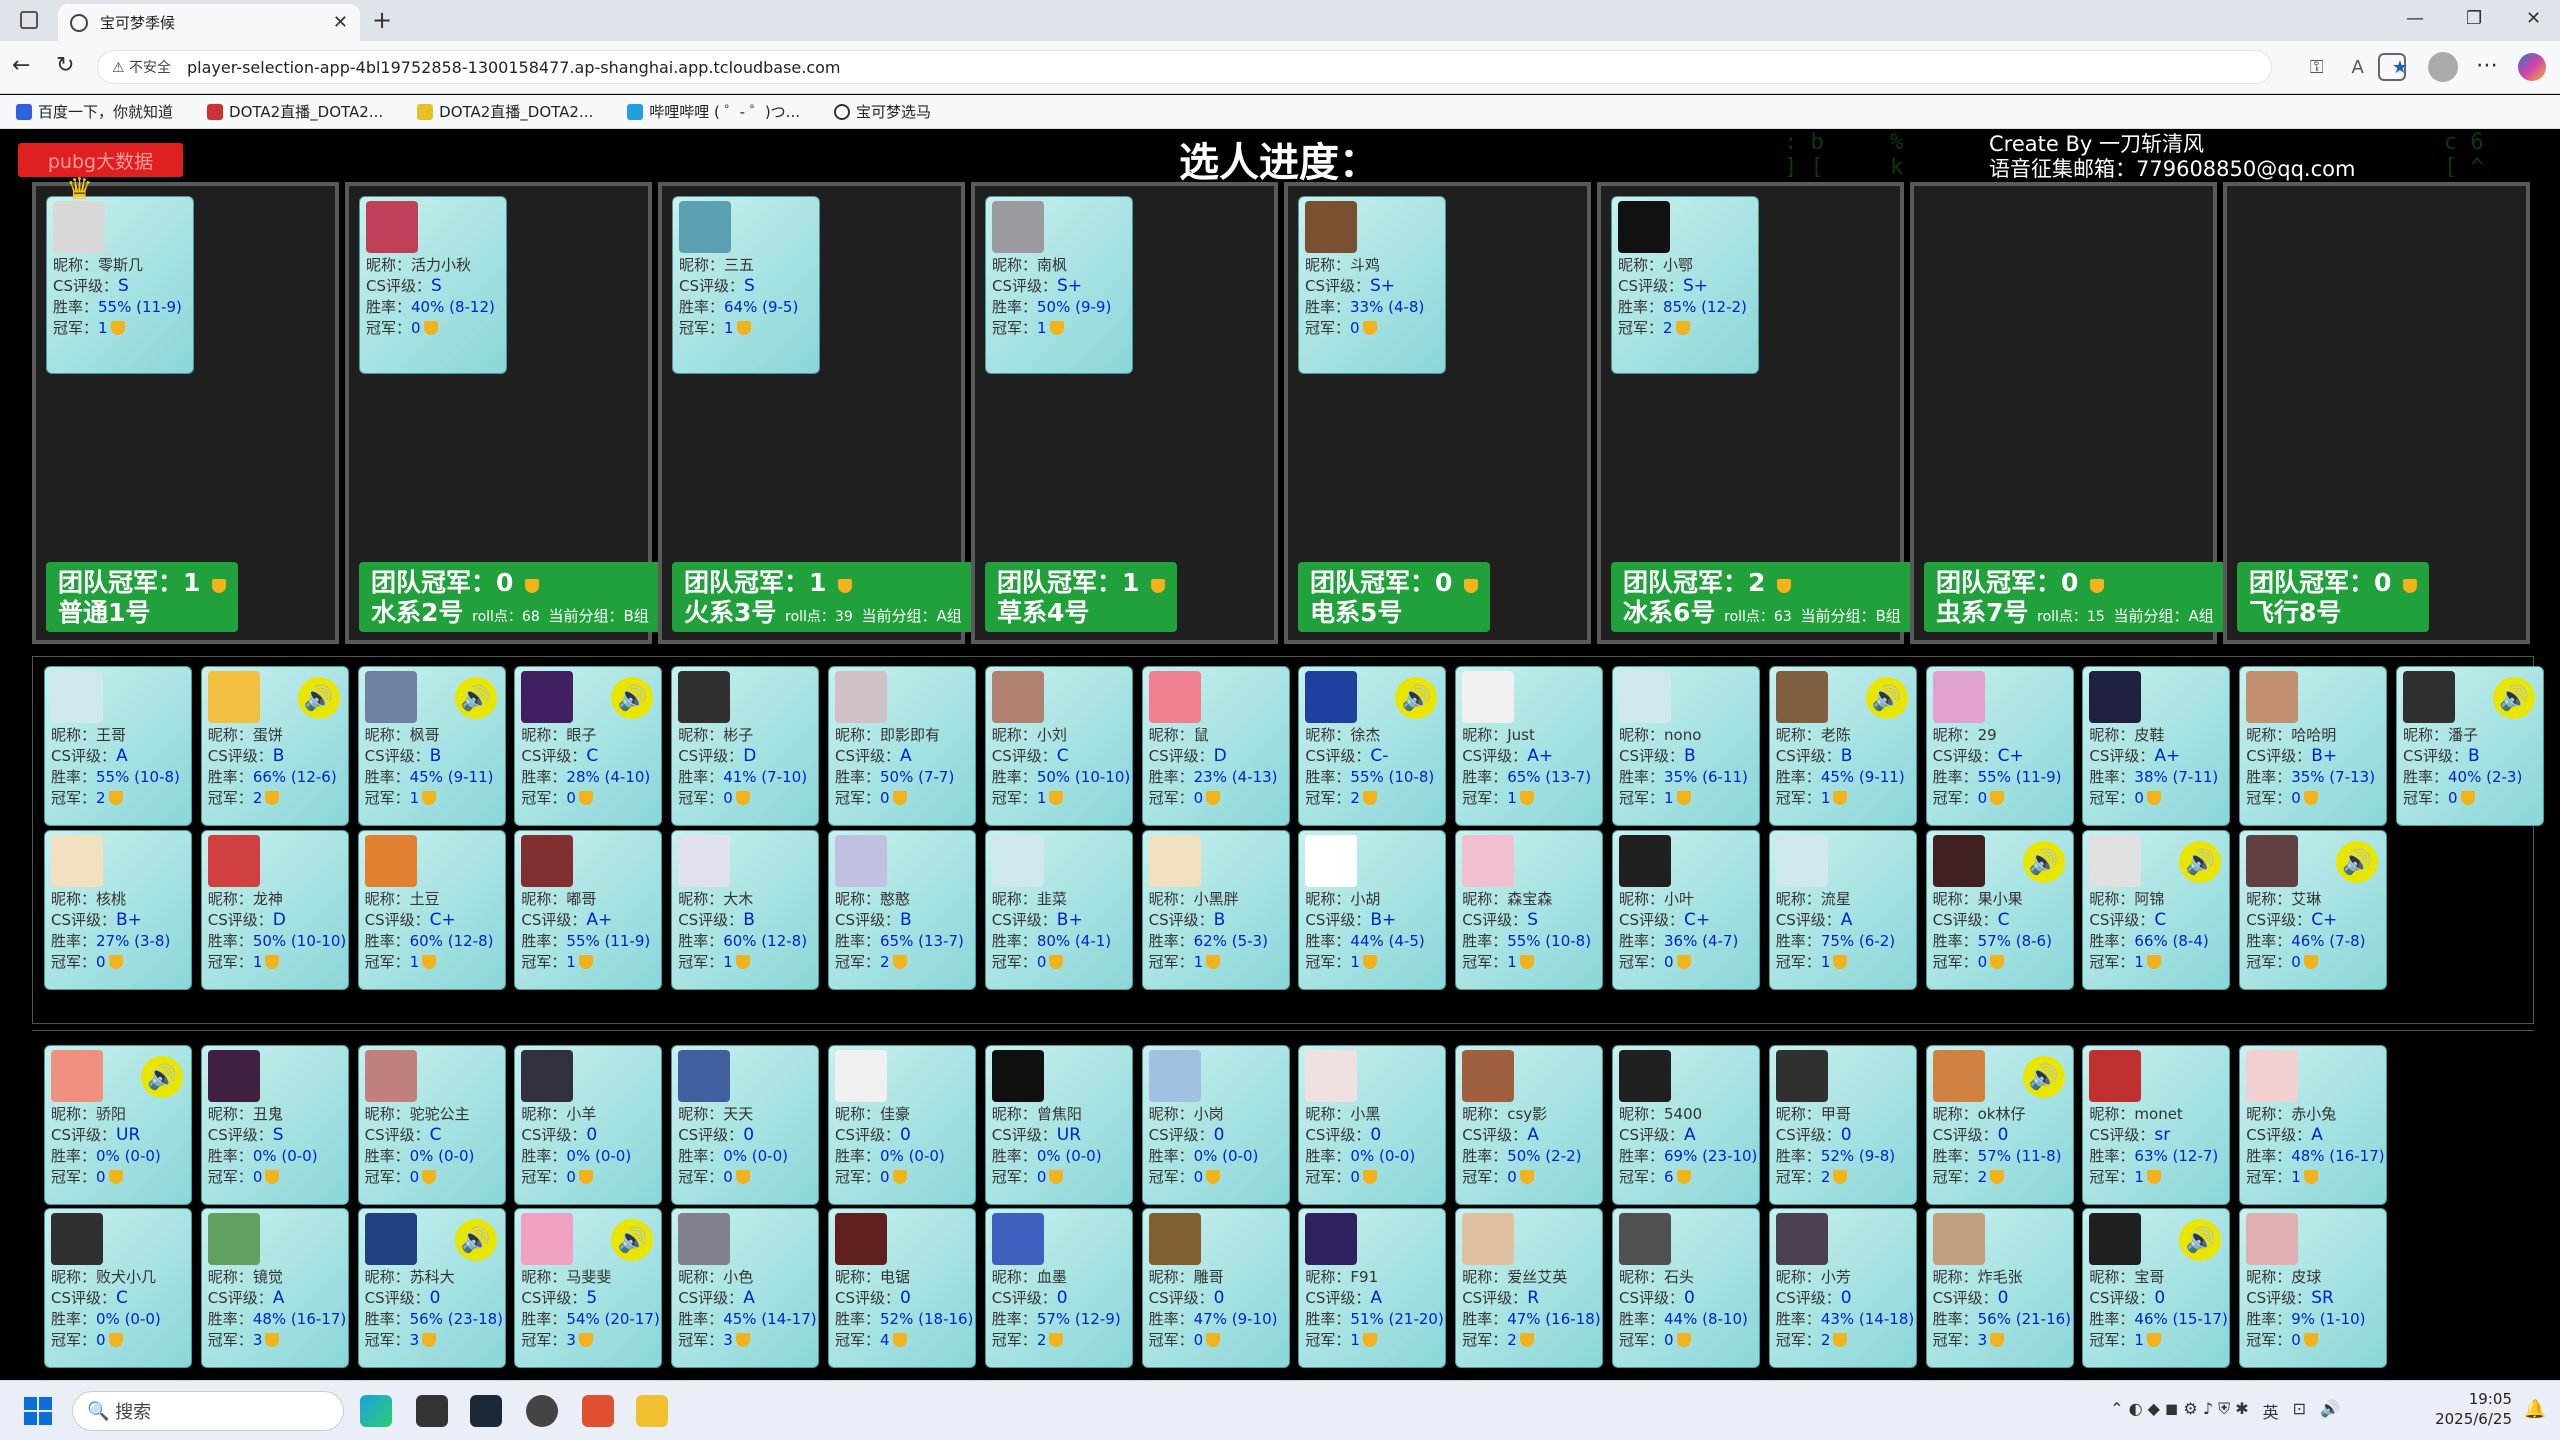 This screenshot has width=2560, height=1440. What do you see at coordinates (433, 285) in the screenshot?
I see `team-member-card: 昵称：活力小秋 CS评级：S 胜率：40% (8-12) 冠军：0` at bounding box center [433, 285].